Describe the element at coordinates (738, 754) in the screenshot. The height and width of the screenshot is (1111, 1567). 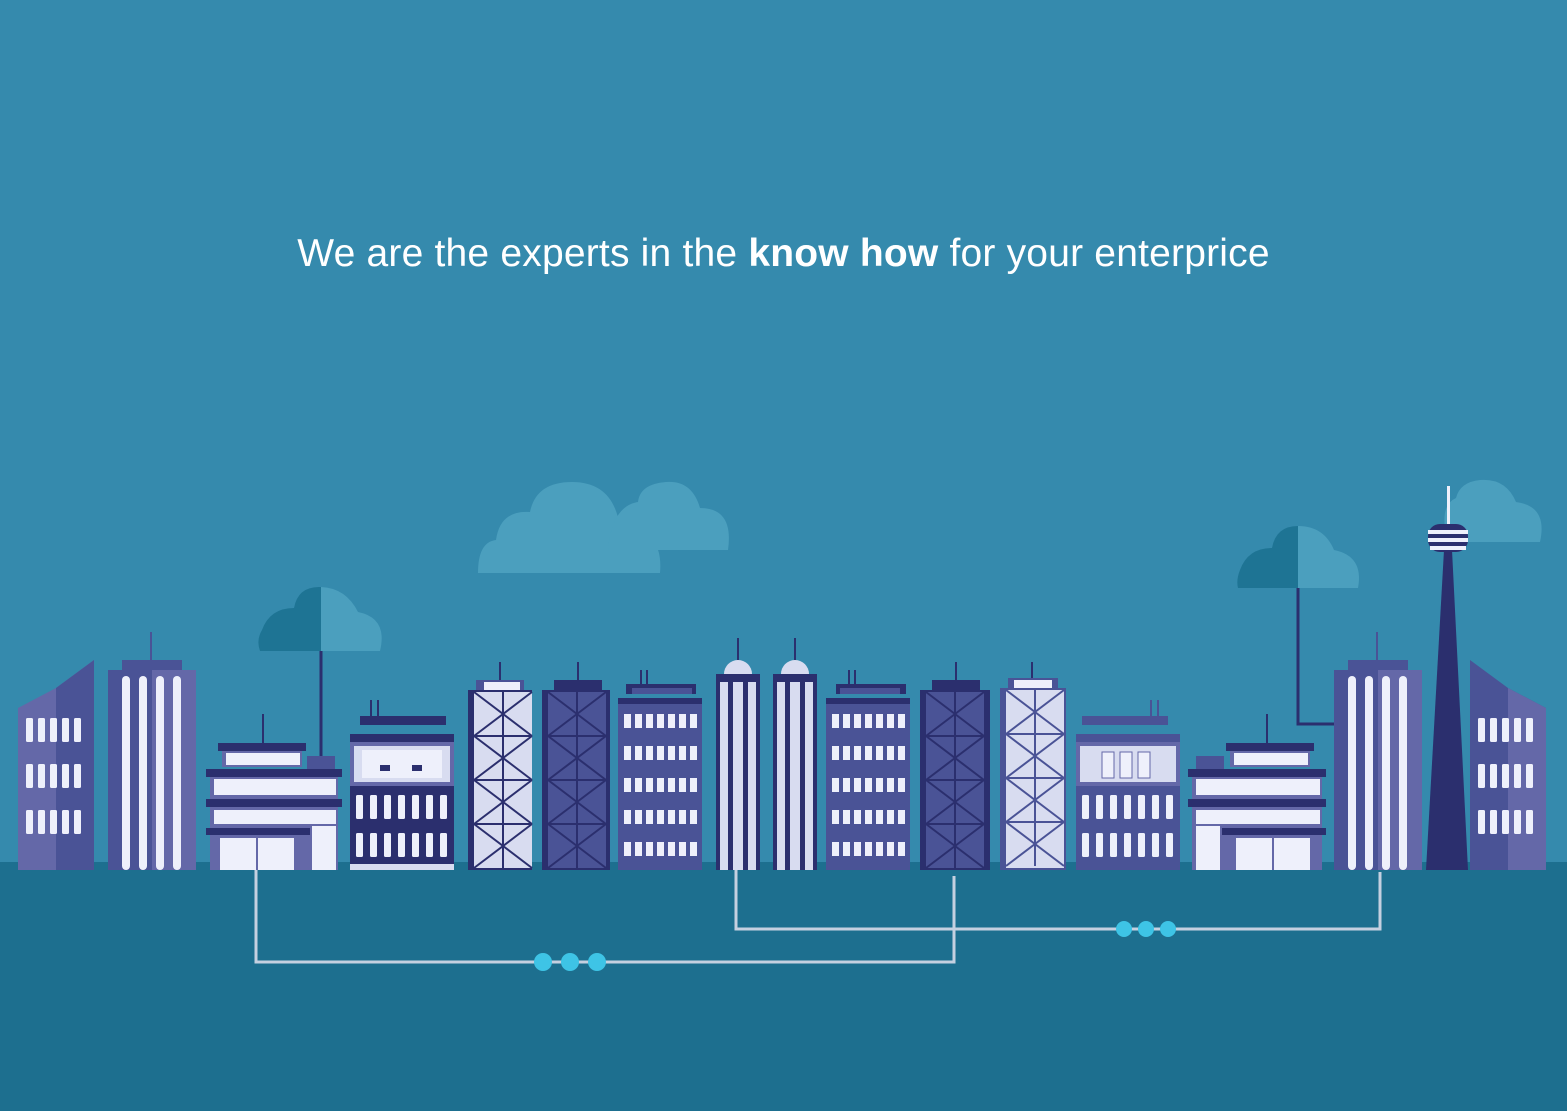
I see `building-twin-dome-left` at that location.